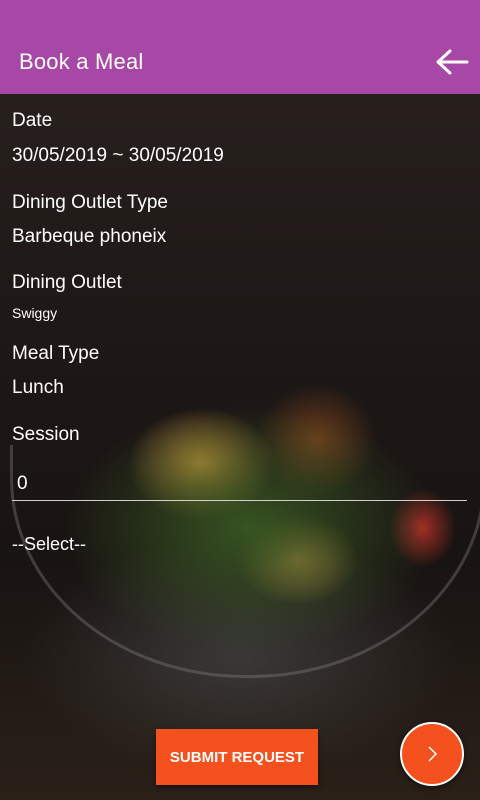  What do you see at coordinates (237, 757) in the screenshot?
I see `submit-request-button: SUBMIT REQUEST` at bounding box center [237, 757].